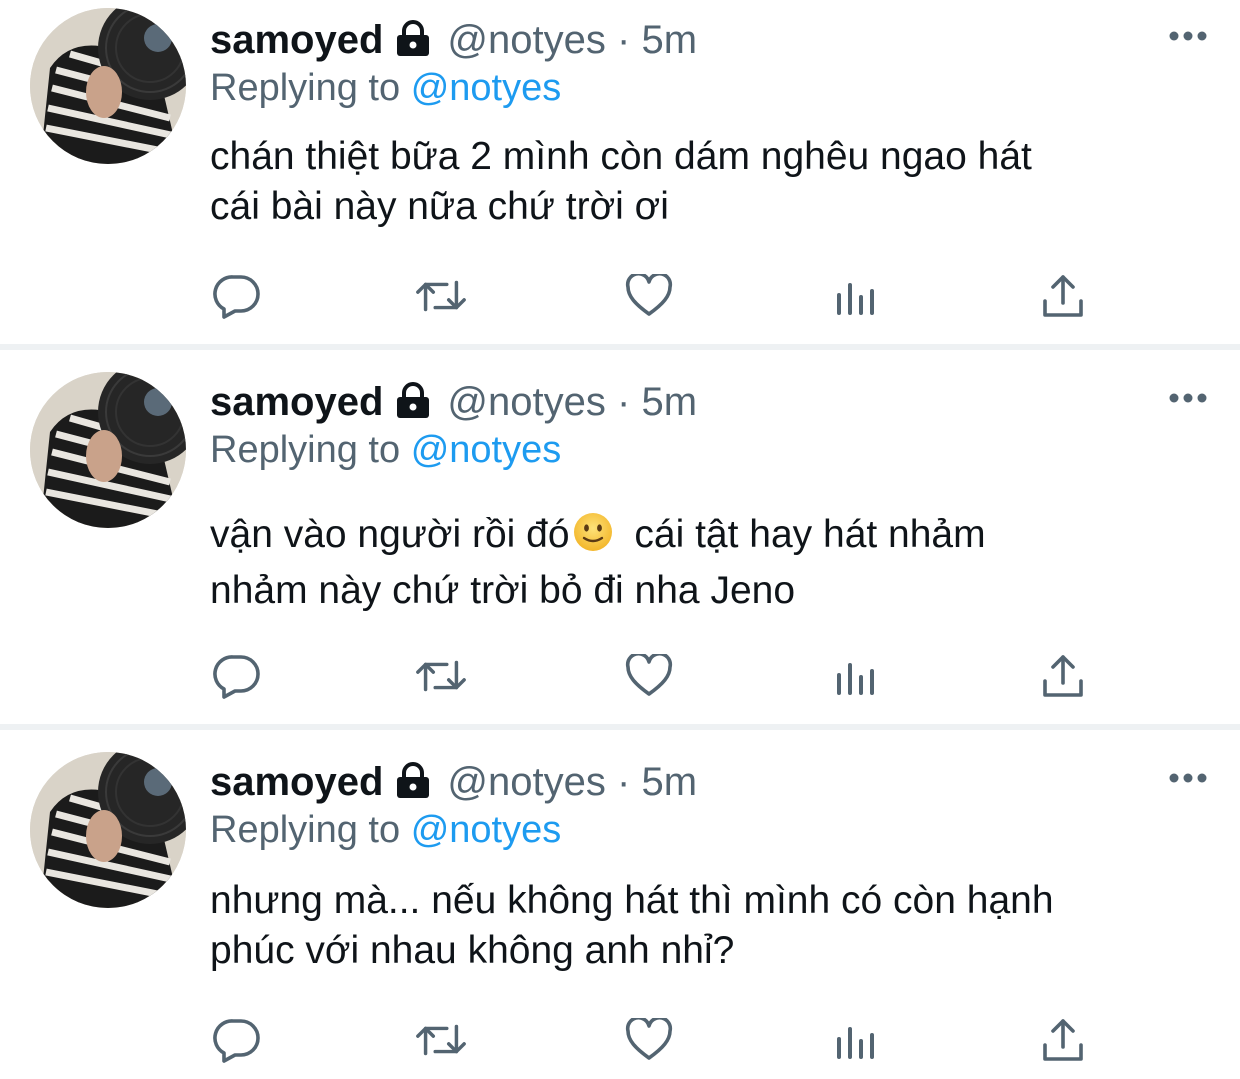 This screenshot has width=1240, height=1079. Describe the element at coordinates (390, 534) in the screenshot. I see `tweet-text-part: vận vào người rồi đó` at that location.